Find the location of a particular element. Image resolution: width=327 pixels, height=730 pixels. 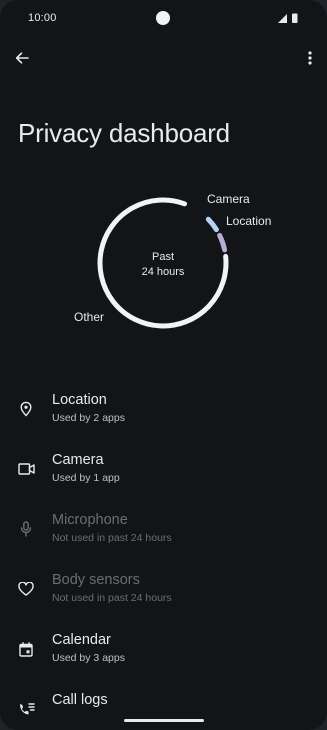

back-button is located at coordinates (22, 58).